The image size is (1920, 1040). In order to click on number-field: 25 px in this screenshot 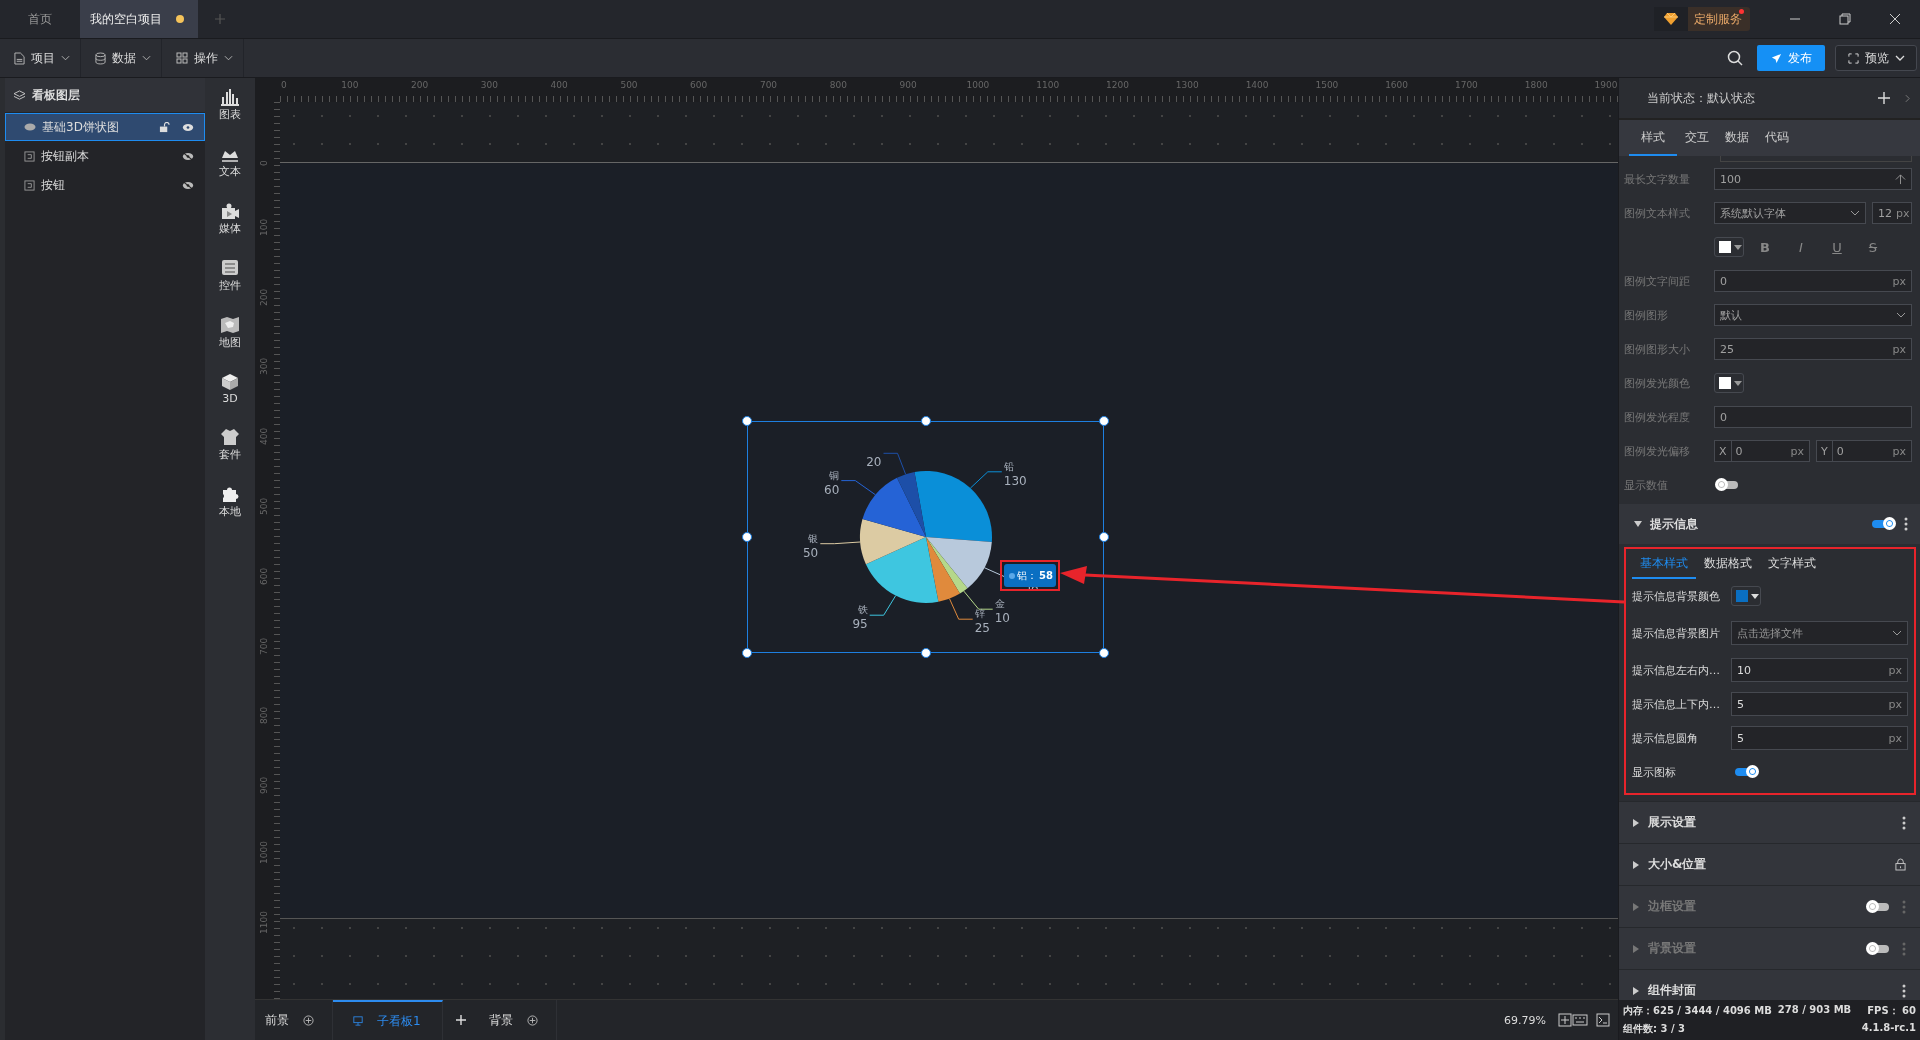, I will do `click(1813, 349)`.